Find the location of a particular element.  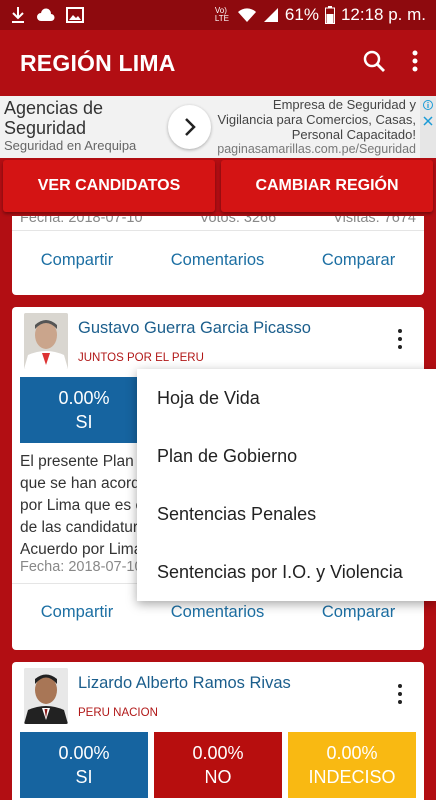

page-title: REGIÓN LIMA is located at coordinates (98, 62).